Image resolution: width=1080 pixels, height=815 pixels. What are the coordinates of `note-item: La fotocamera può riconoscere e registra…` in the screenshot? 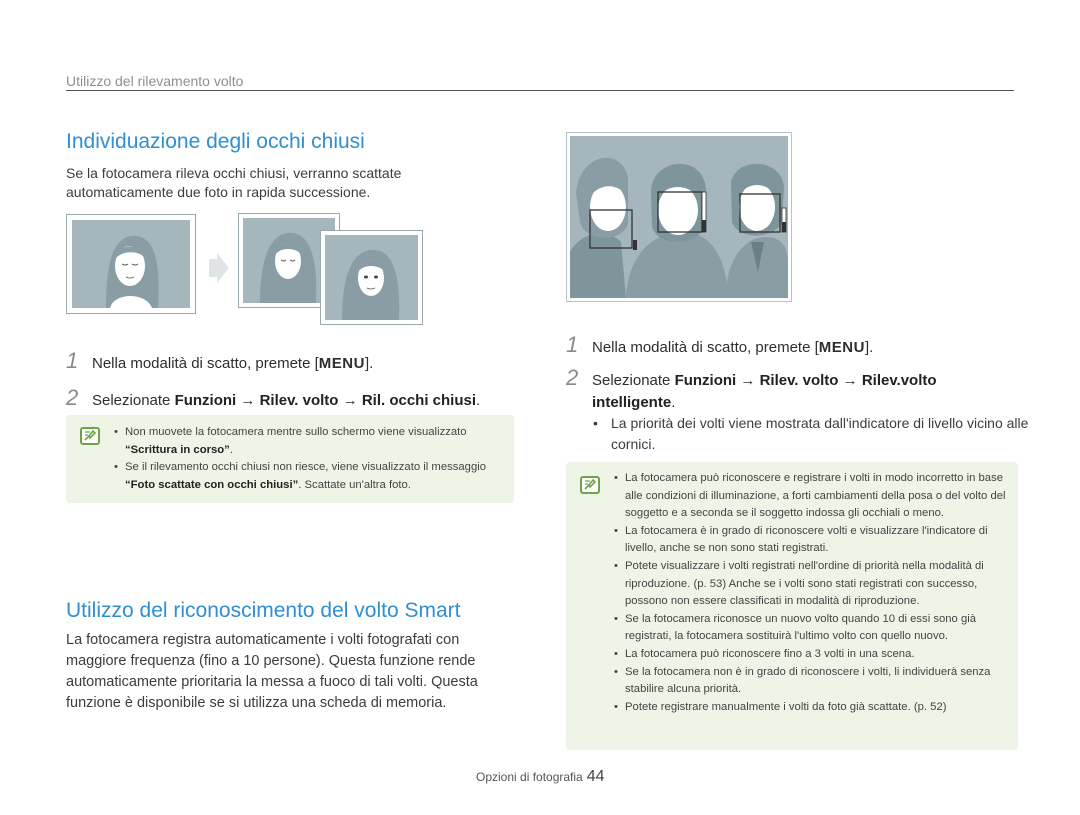 It's located at (810, 496).